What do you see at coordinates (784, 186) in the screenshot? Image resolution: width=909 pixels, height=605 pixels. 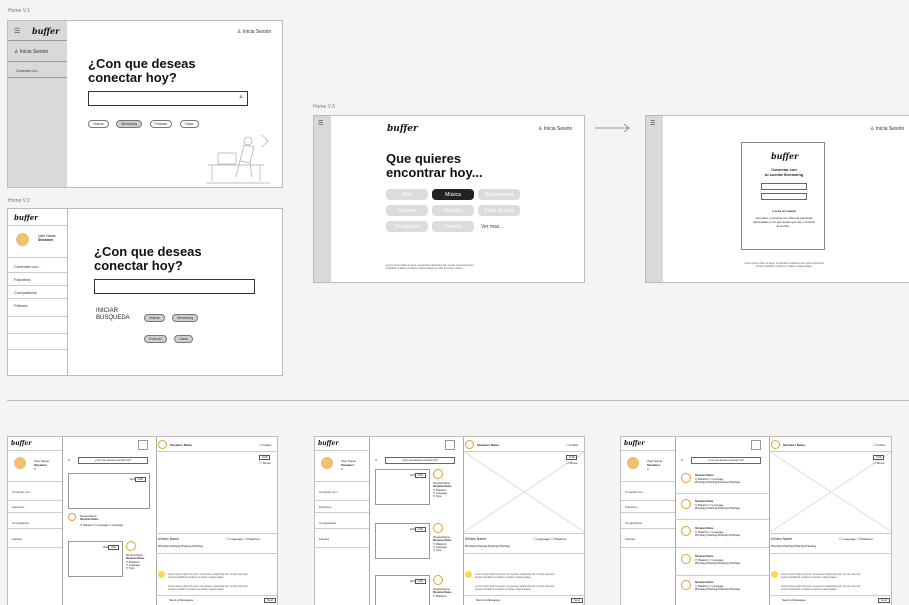 I see `username-field` at bounding box center [784, 186].